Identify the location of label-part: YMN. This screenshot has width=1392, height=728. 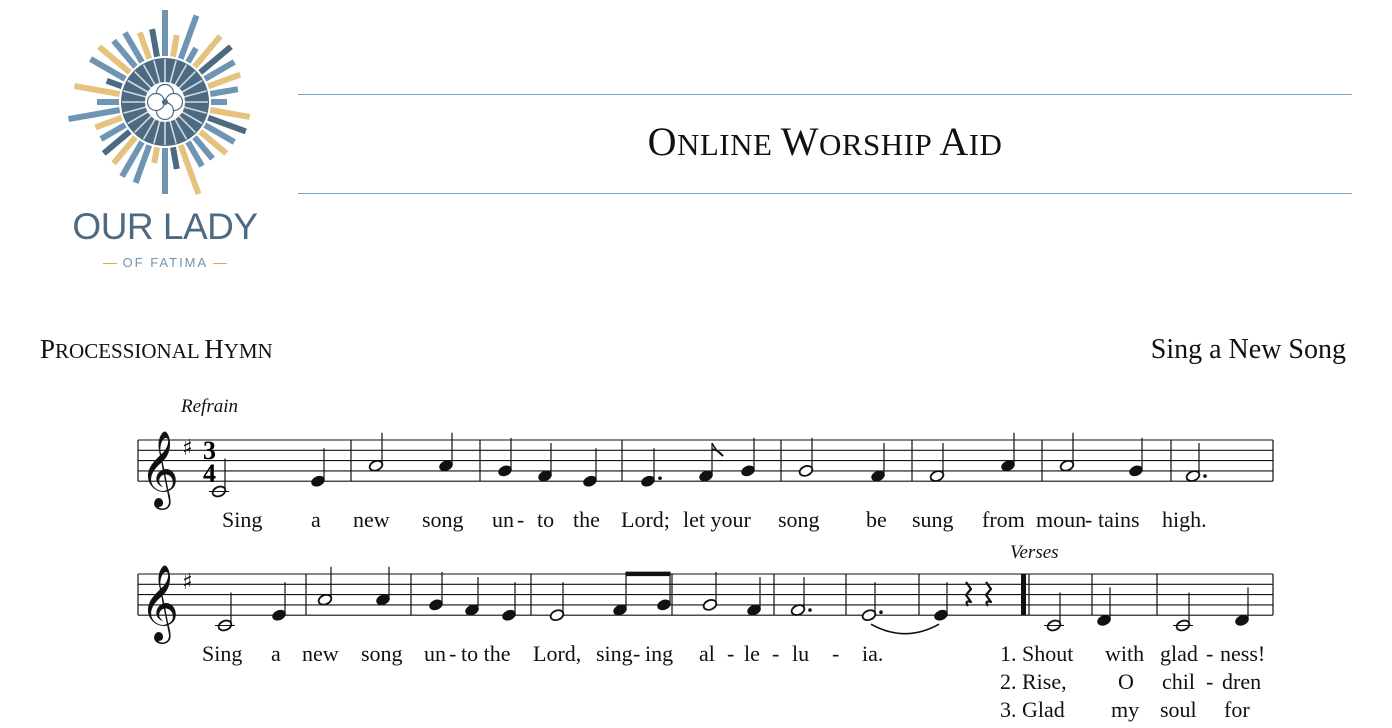
(248, 351).